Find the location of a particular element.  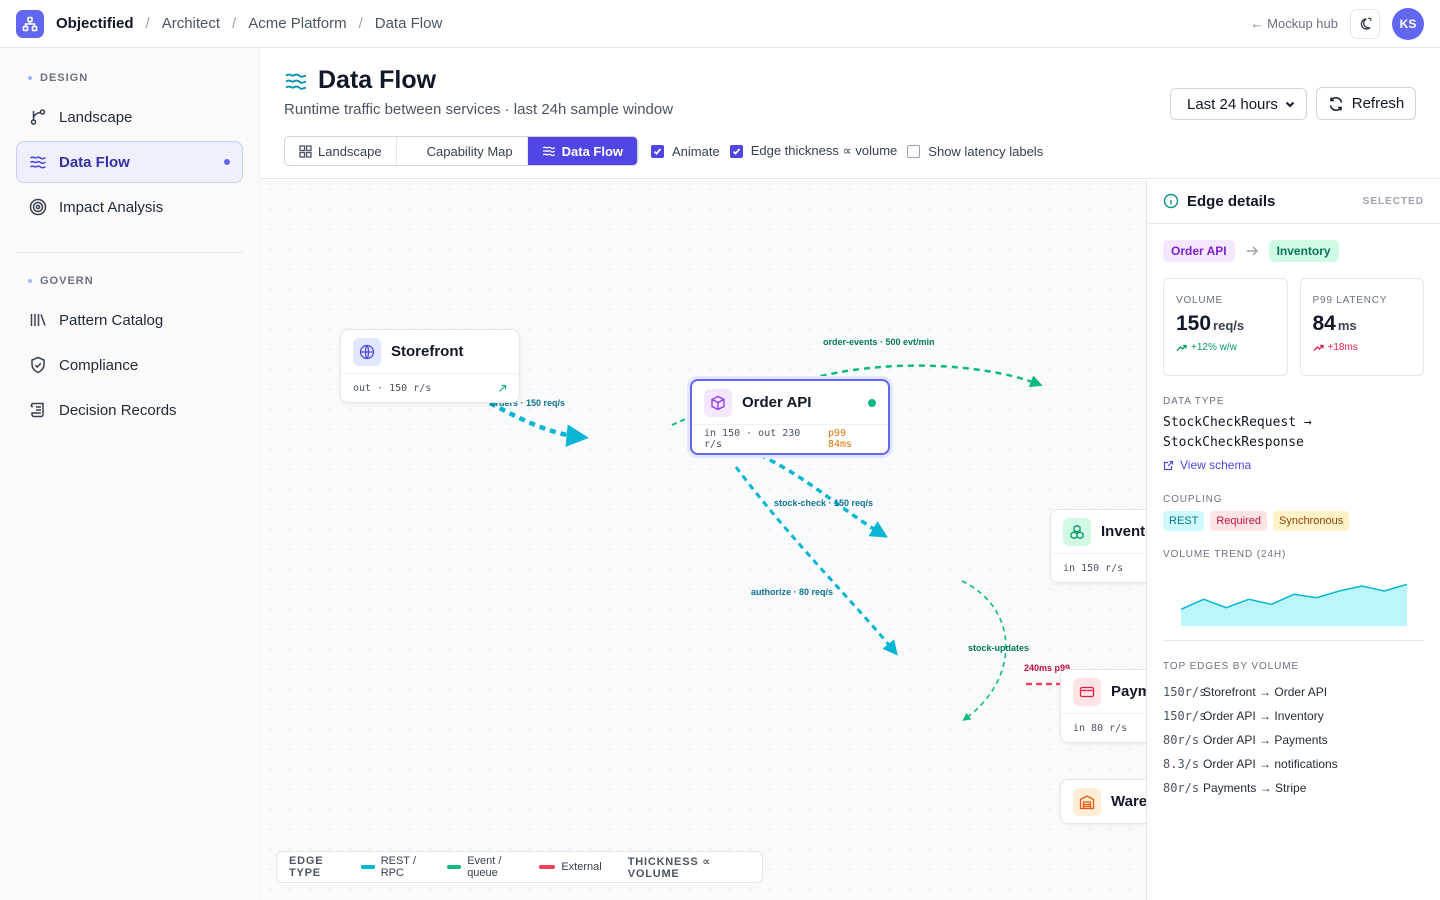

latency-labels-checkbox is located at coordinates (914, 151).